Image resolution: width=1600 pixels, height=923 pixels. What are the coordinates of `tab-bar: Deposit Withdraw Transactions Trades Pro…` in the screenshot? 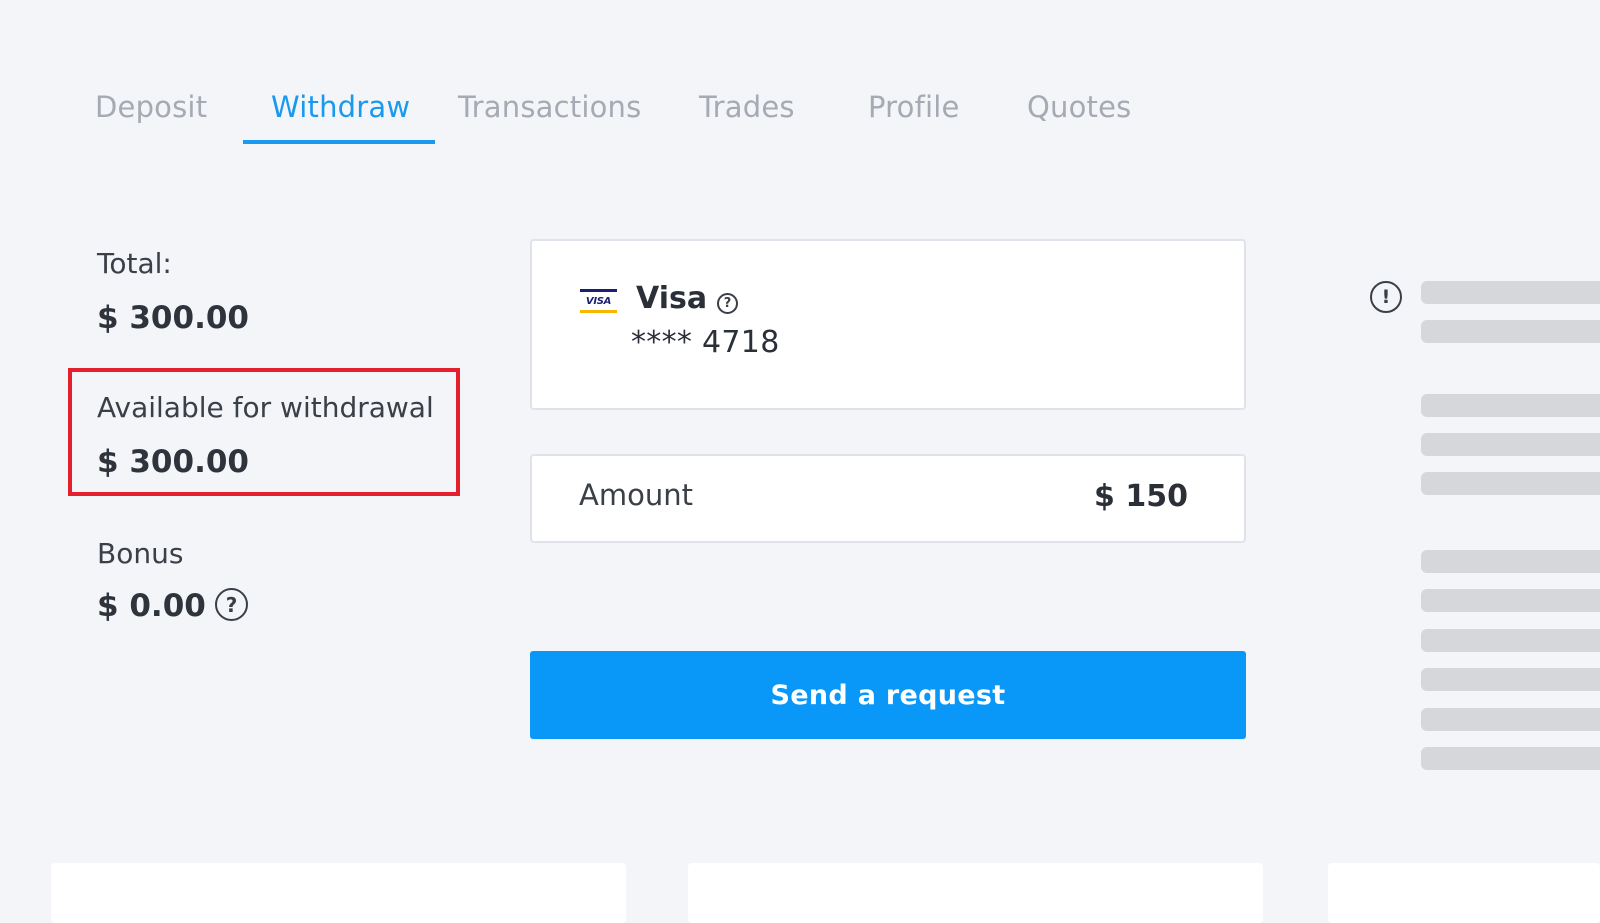 It's located at (600, 115).